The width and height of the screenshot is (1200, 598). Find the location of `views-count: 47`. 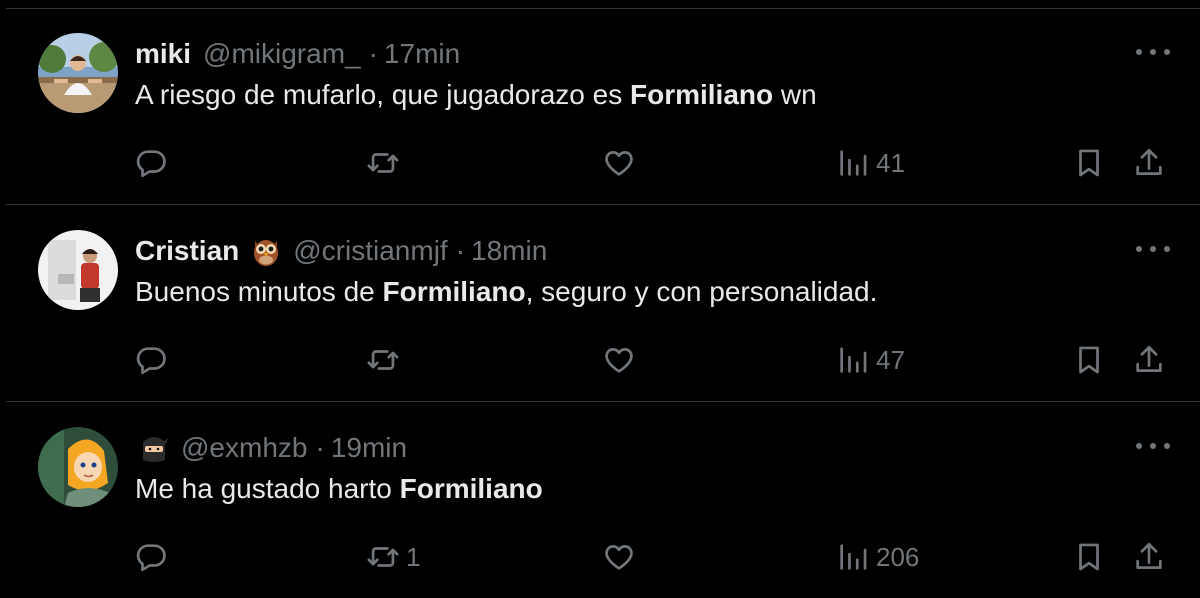

views-count: 47 is located at coordinates (890, 359).